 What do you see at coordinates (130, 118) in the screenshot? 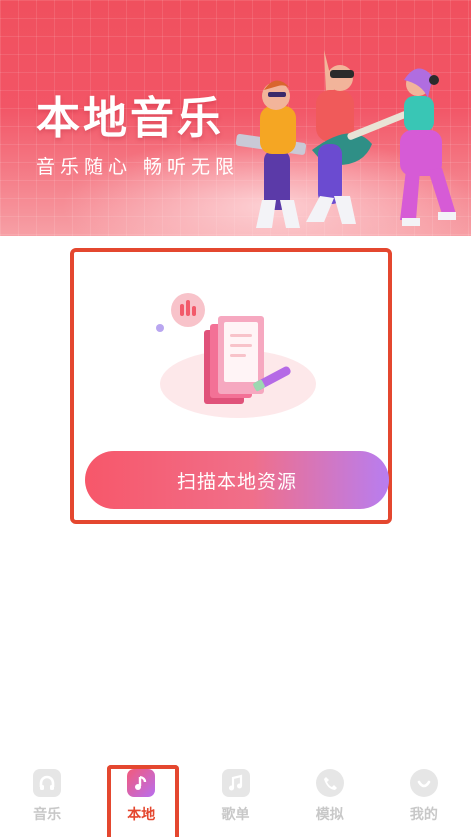
I see `page-title: 本地音乐` at bounding box center [130, 118].